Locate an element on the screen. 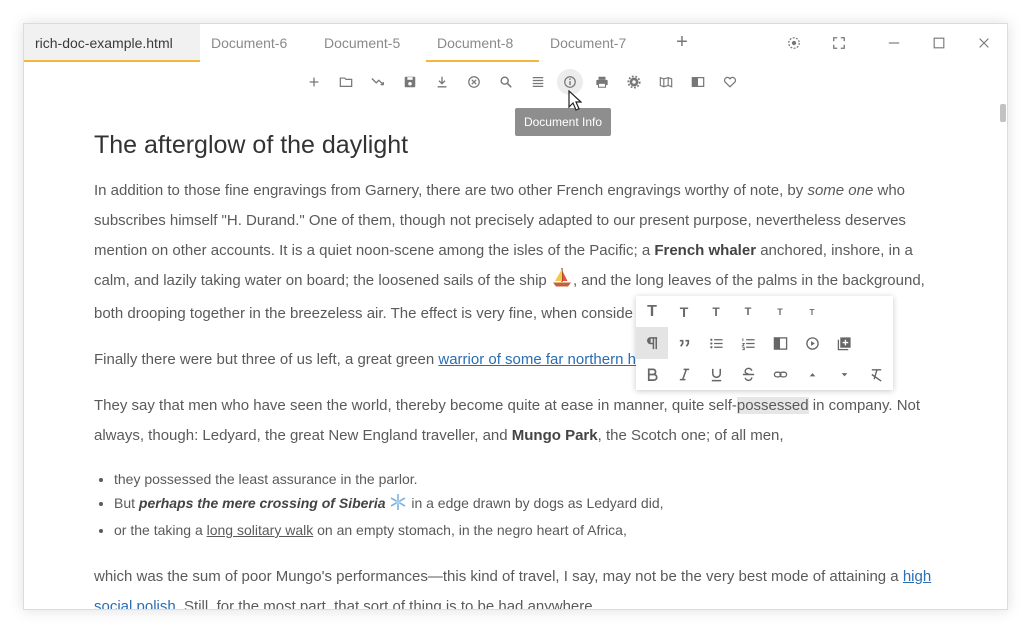  bullet-list-icon is located at coordinates (716, 343).